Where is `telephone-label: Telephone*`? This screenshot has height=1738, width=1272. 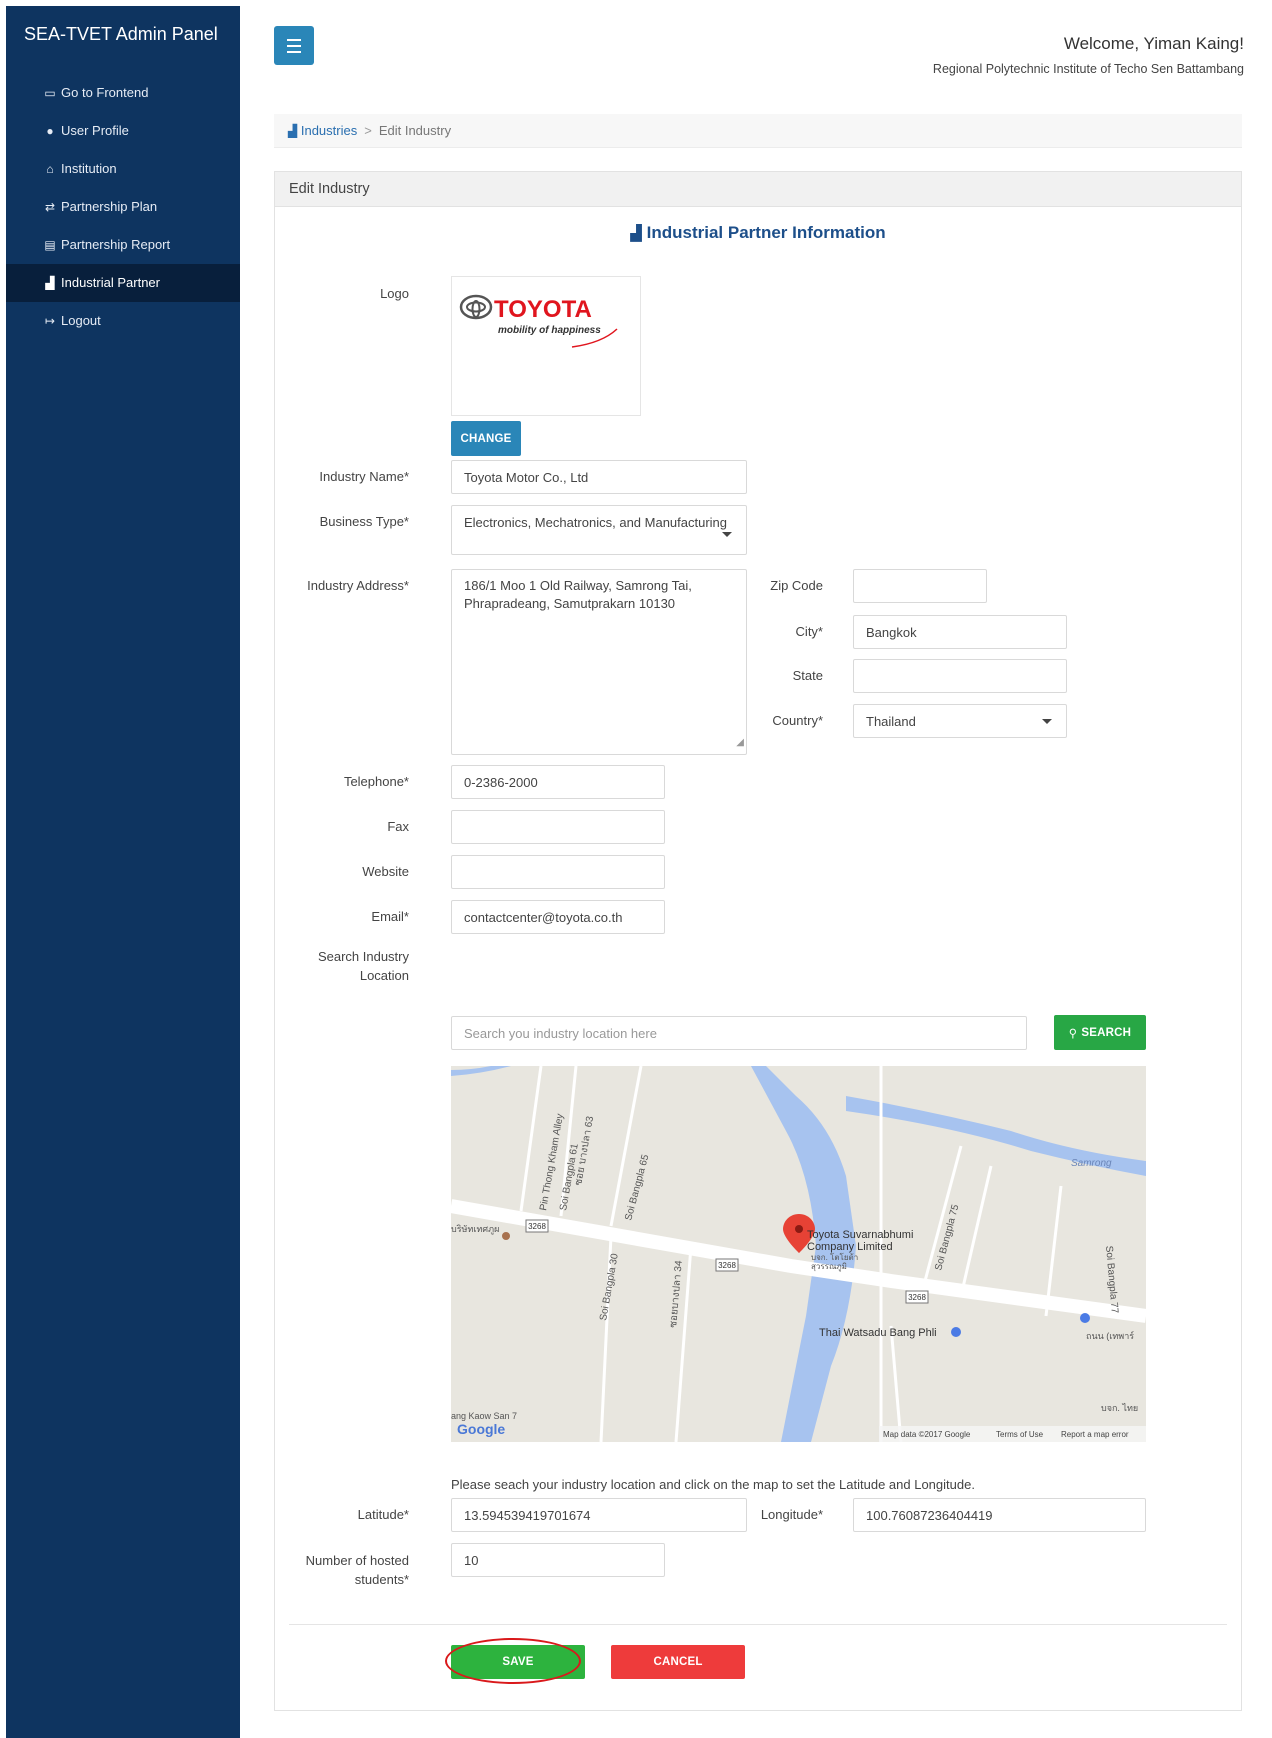
telephone-label: Telephone* is located at coordinates (376, 781).